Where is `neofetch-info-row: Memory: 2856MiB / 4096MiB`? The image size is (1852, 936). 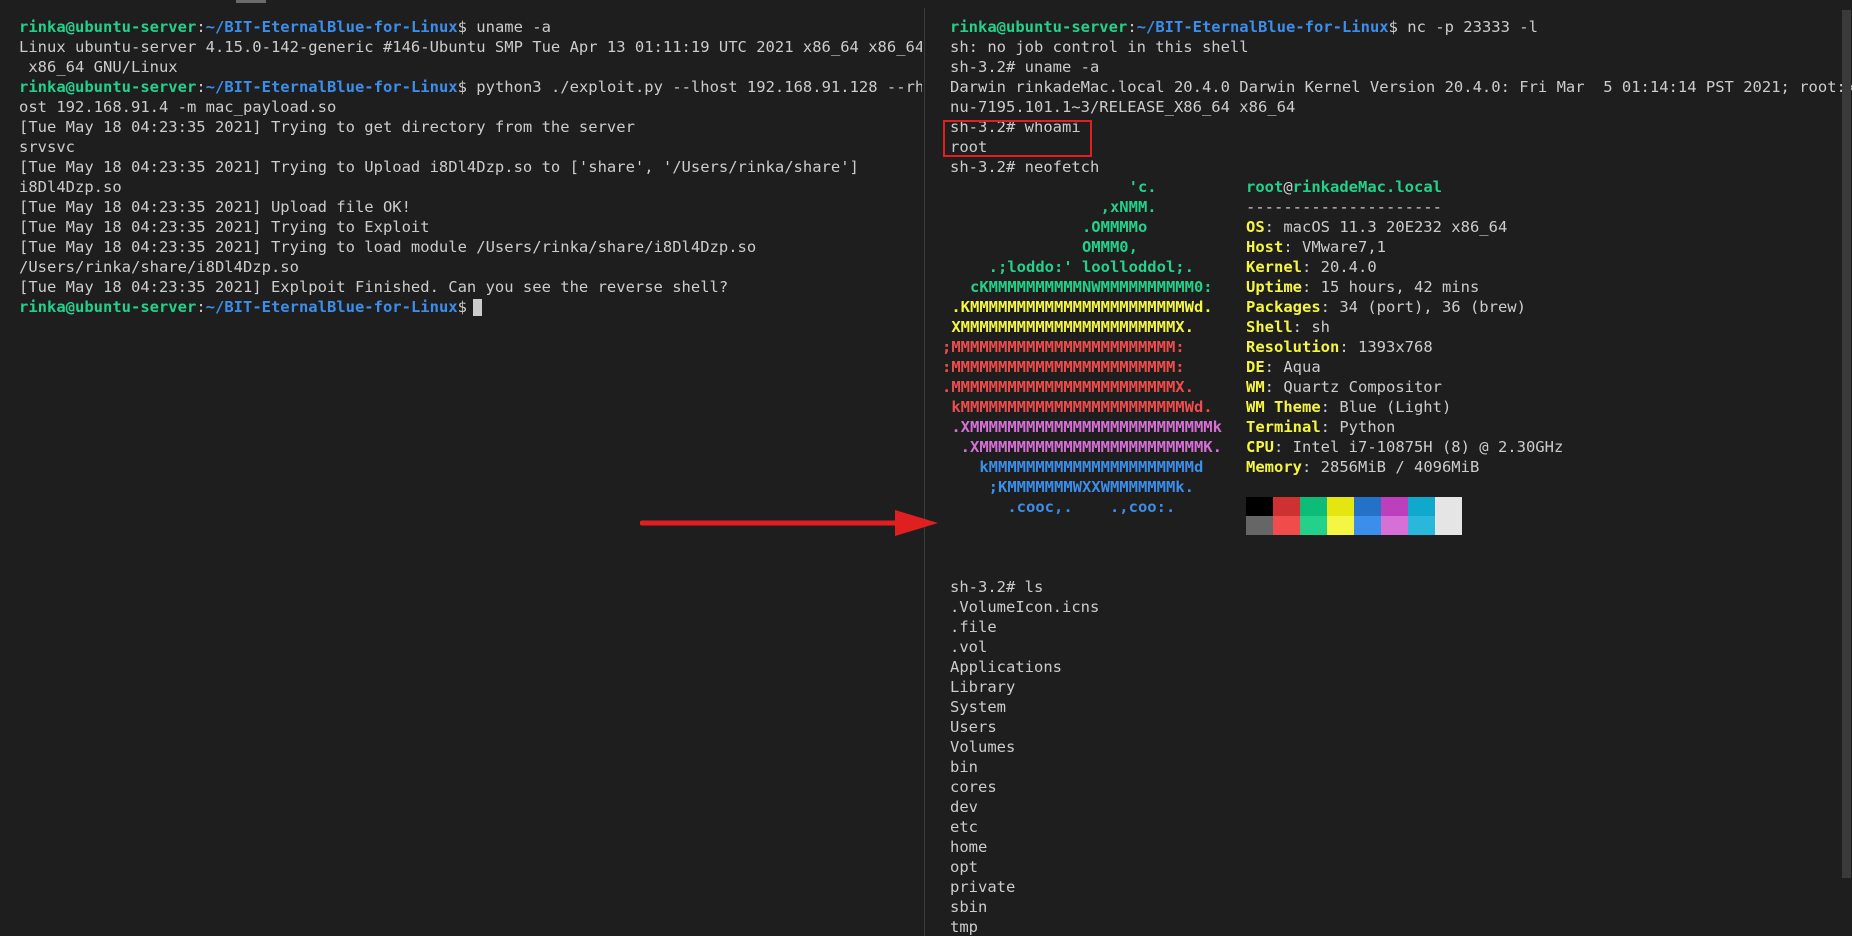 neofetch-info-row: Memory: 2856MiB / 4096MiB is located at coordinates (1404, 467).